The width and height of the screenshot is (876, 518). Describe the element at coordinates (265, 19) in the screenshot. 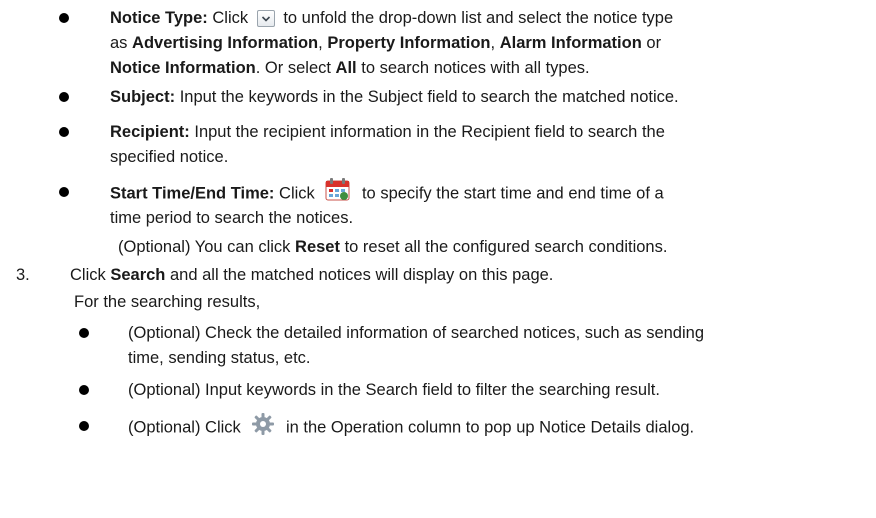

I see `dropdown-arrow-icon` at that location.